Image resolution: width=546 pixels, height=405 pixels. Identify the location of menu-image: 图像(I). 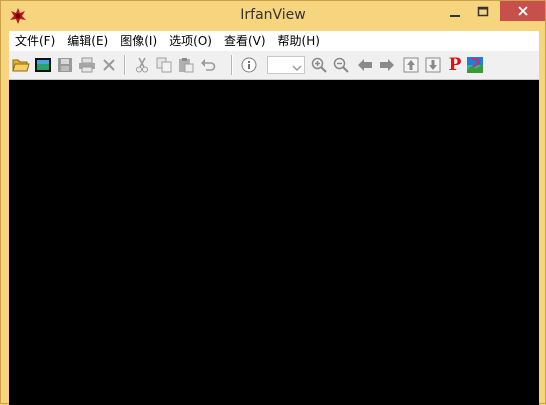
(138, 41).